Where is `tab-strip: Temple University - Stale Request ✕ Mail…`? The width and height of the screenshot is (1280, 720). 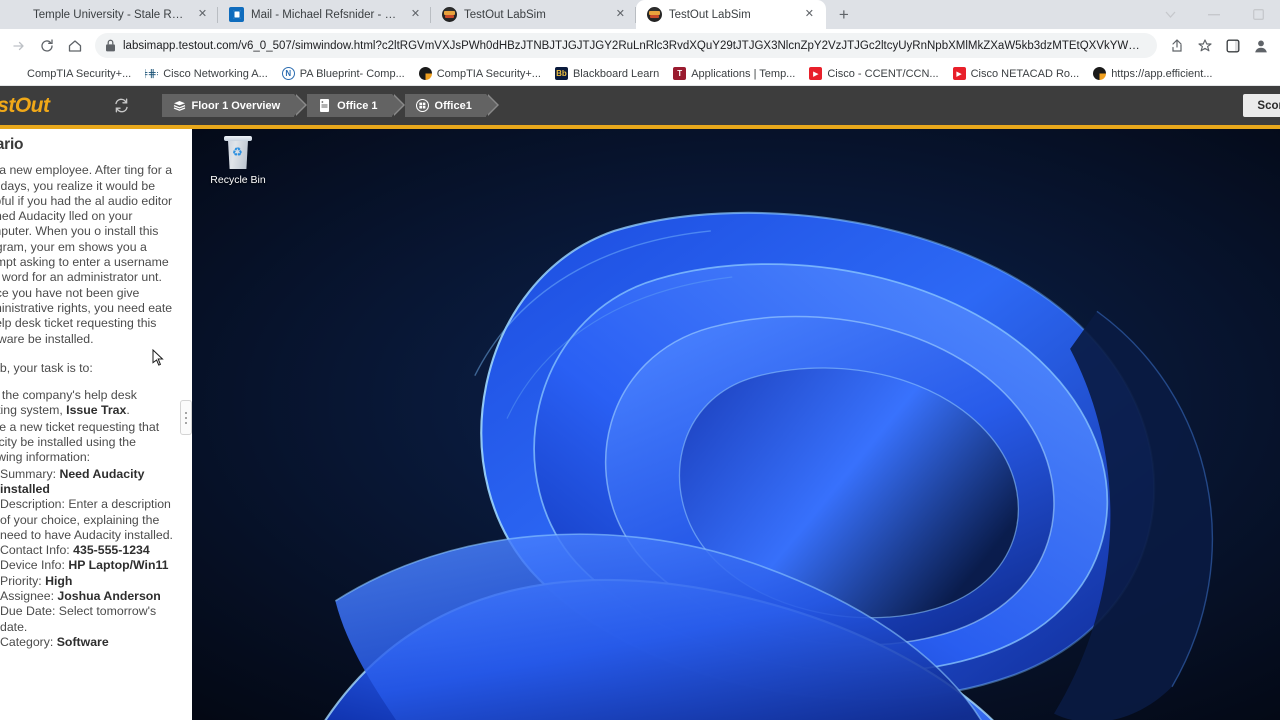
tab-strip: Temple University - Stale Request ✕ Mail… is located at coordinates (640, 14).